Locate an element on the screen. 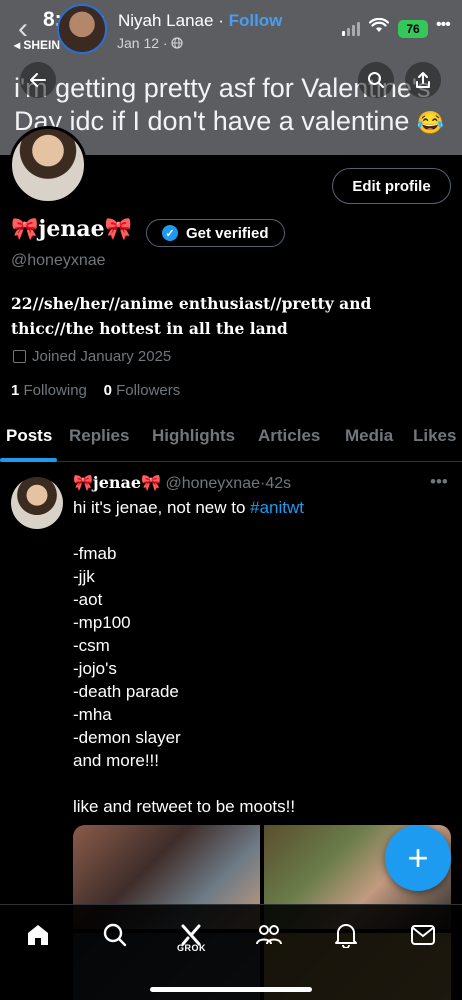 This screenshot has width=462, height=1000. mail-icon is located at coordinates (423, 935).